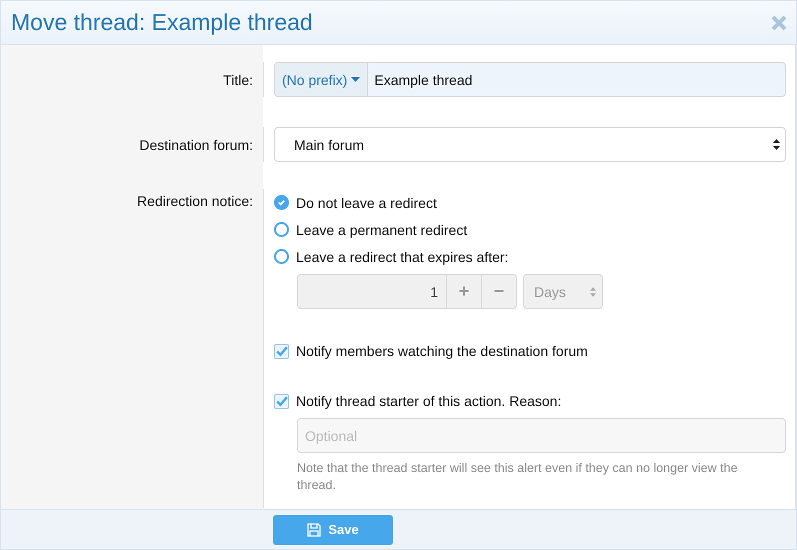 Image resolution: width=797 pixels, height=550 pixels. I want to click on prefix-dropdown: (No prefix), so click(321, 79).